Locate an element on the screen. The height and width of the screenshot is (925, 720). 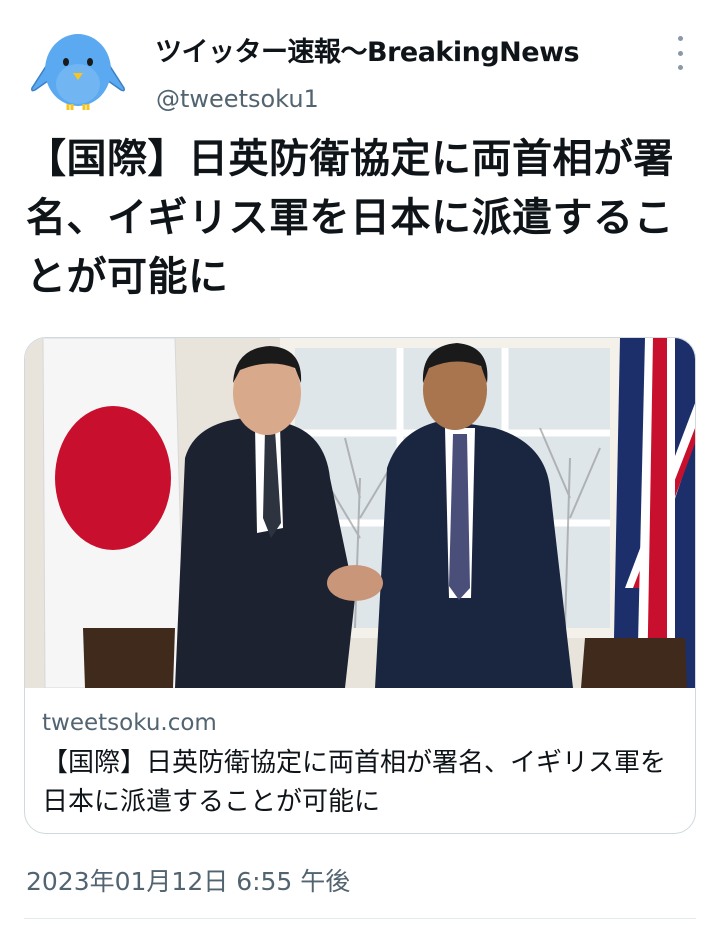
blue-bird-icon is located at coordinates (78, 72).